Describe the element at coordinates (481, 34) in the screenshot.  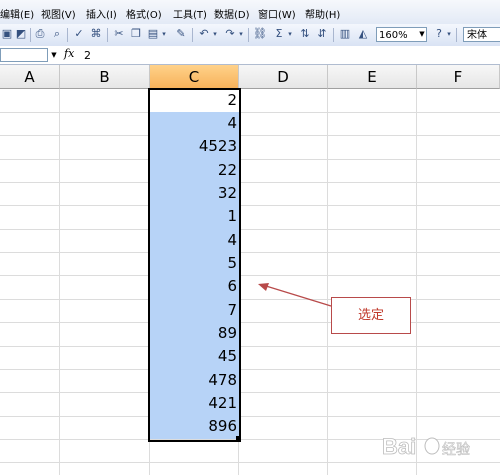
I see `font-name-select: 宋体` at that location.